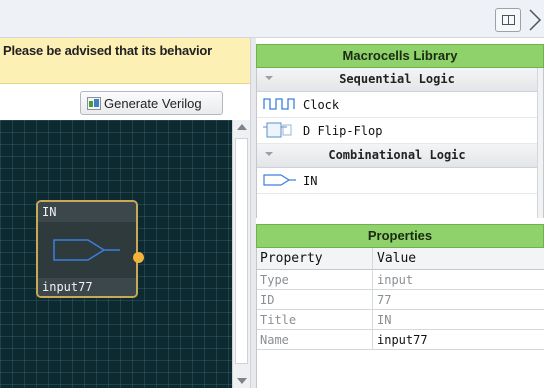 The width and height of the screenshot is (544, 388). Describe the element at coordinates (310, 181) in the screenshot. I see `library-item-label: IN` at that location.